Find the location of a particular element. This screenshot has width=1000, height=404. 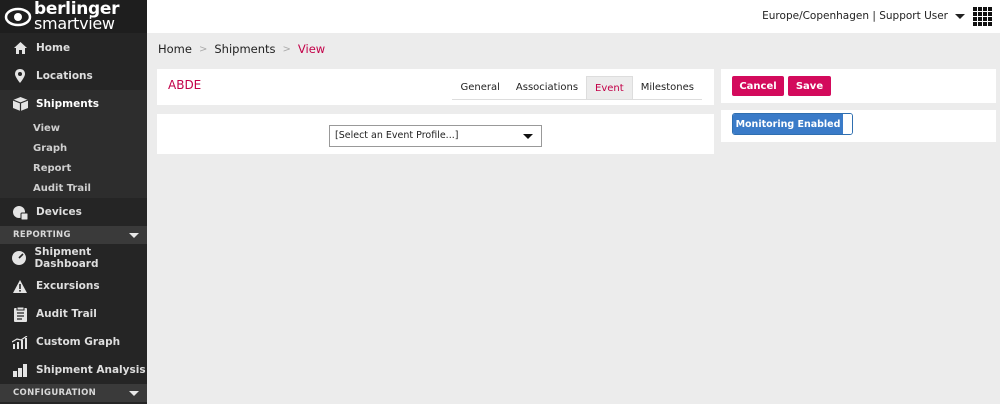

tab-milestones: Milestones is located at coordinates (667, 87).